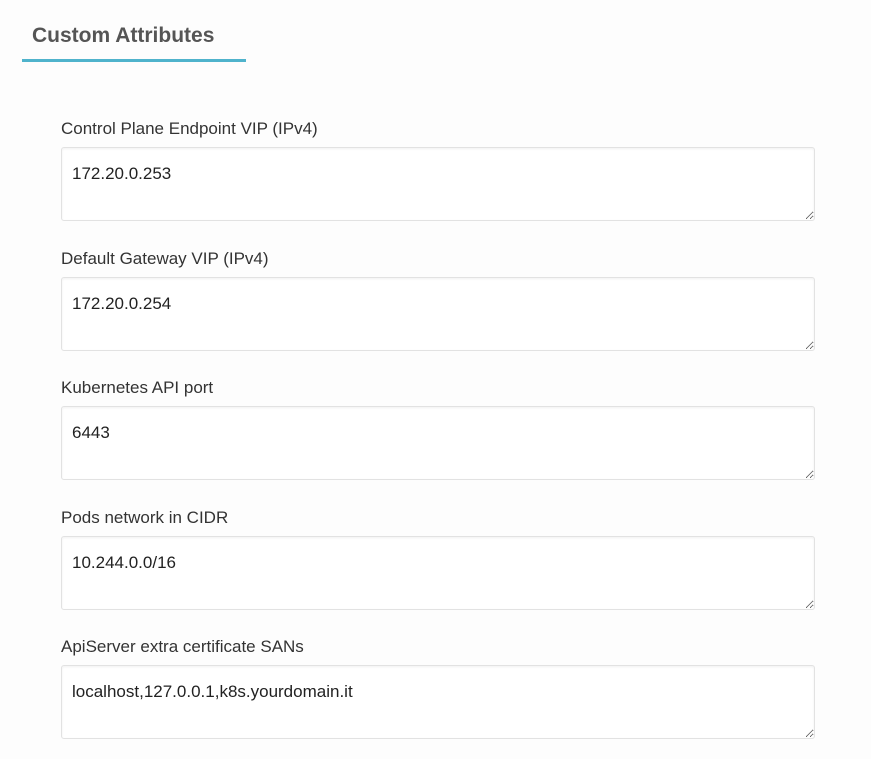 The width and height of the screenshot is (871, 759). Describe the element at coordinates (438, 314) in the screenshot. I see `default-gateway-vip-input: 172.20.0.254` at that location.